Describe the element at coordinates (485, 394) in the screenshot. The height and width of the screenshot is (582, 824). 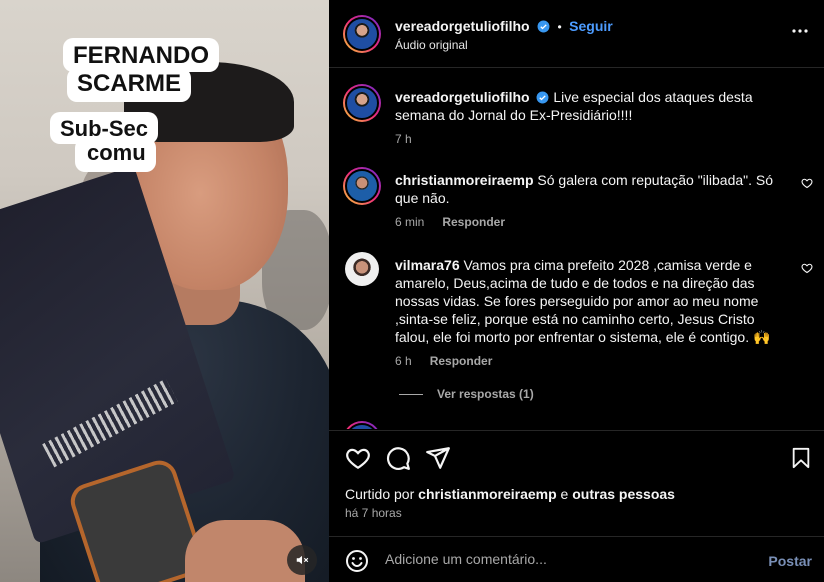
I see `view-replies-label: Ver respostas (1)` at that location.